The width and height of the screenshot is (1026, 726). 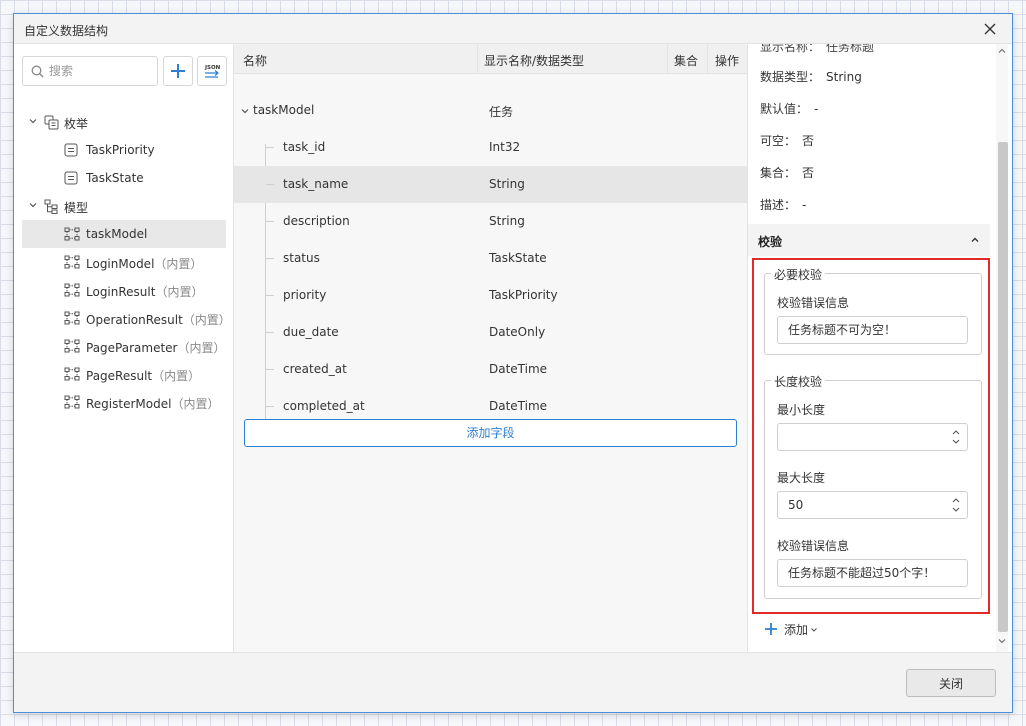 I want to click on required-msg-input: 任务标题不可为空！, so click(x=872, y=330).